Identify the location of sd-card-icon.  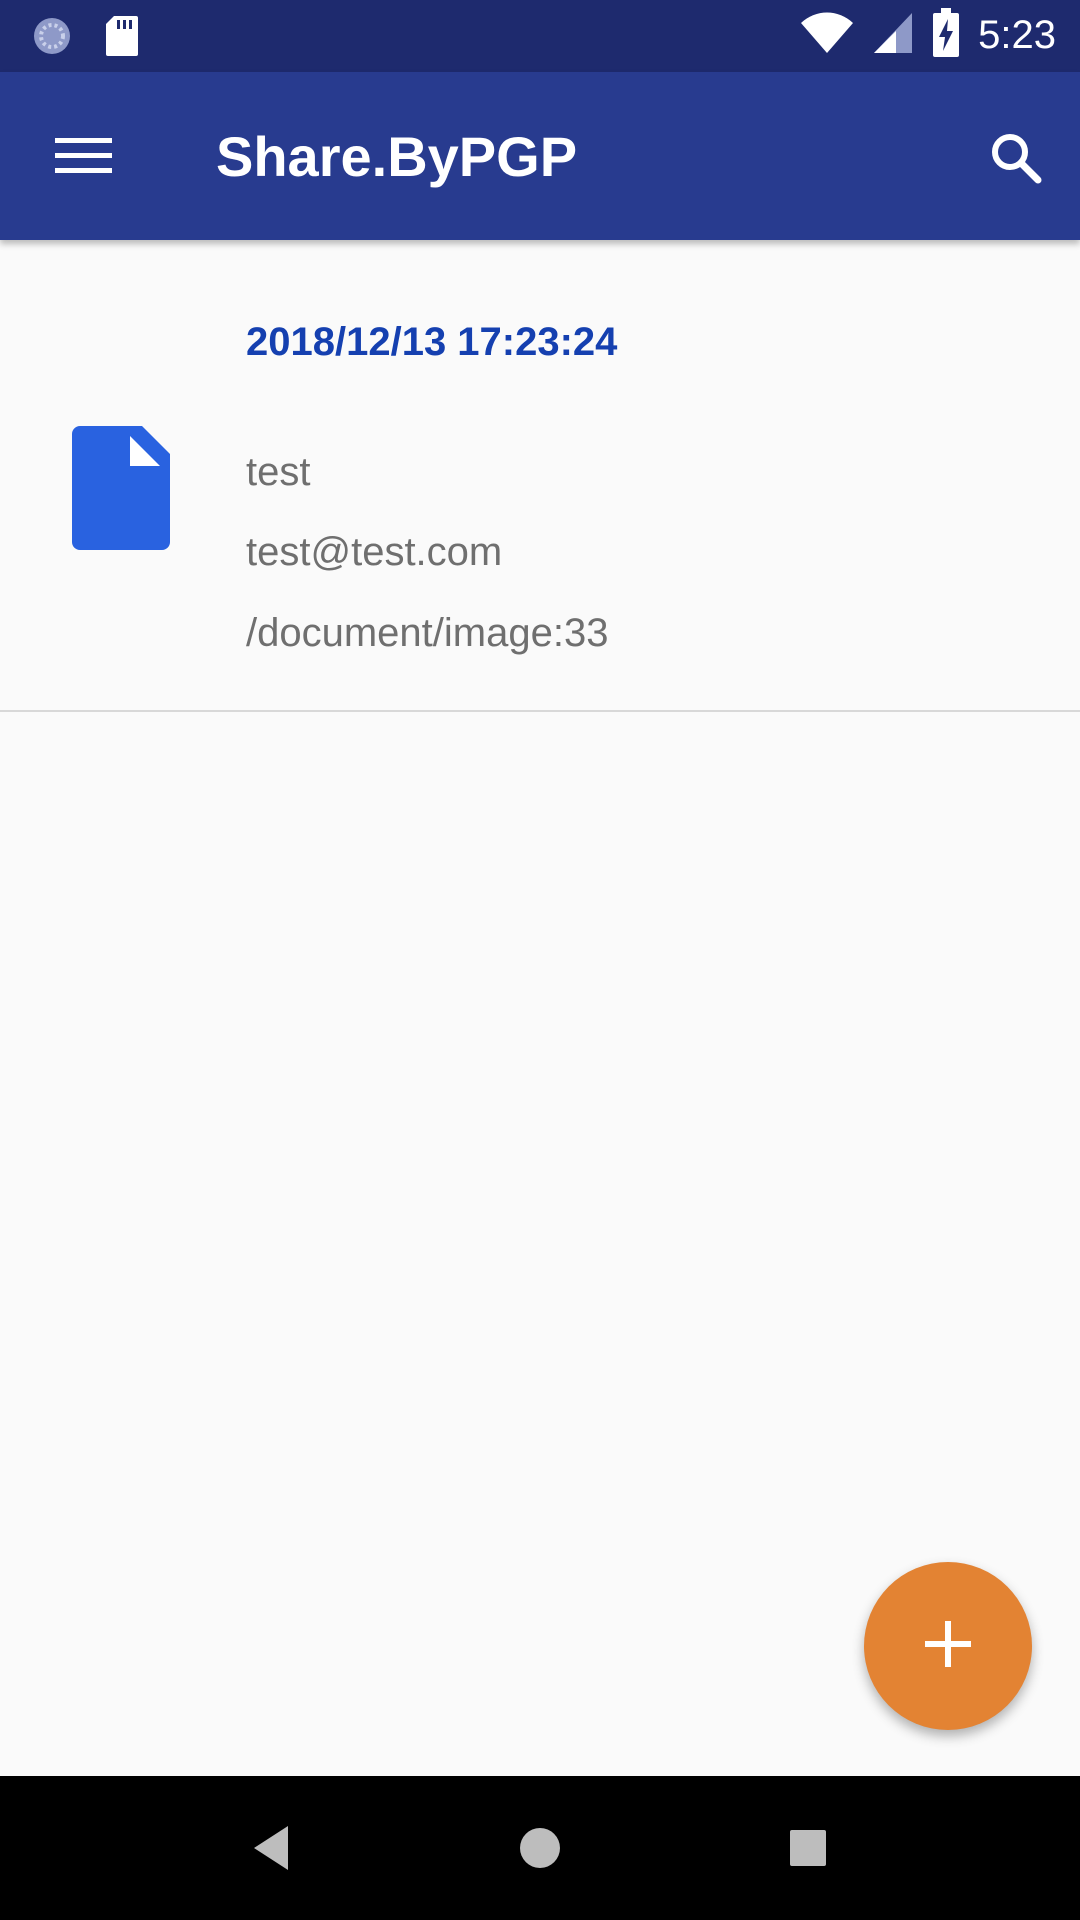
(122, 38).